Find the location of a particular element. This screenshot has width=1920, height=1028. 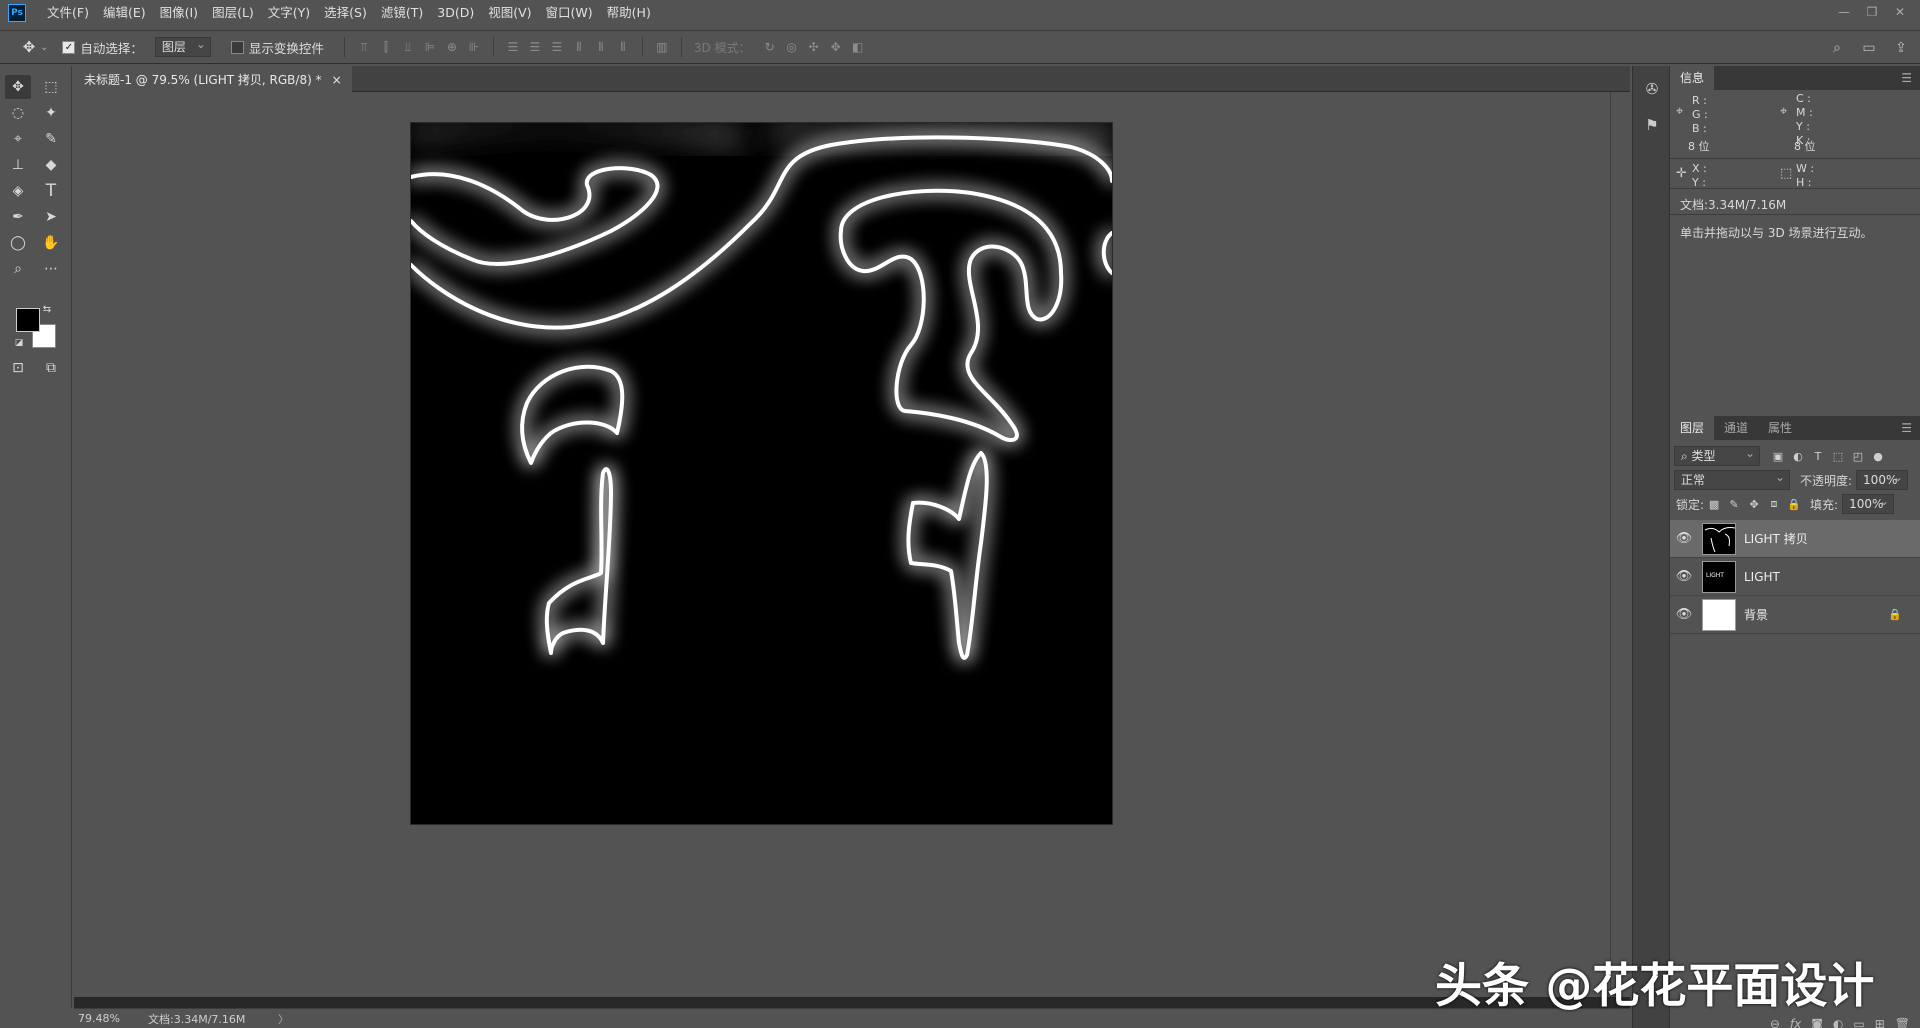

status-menu-arrow: 〉 is located at coordinates (283, 1019).